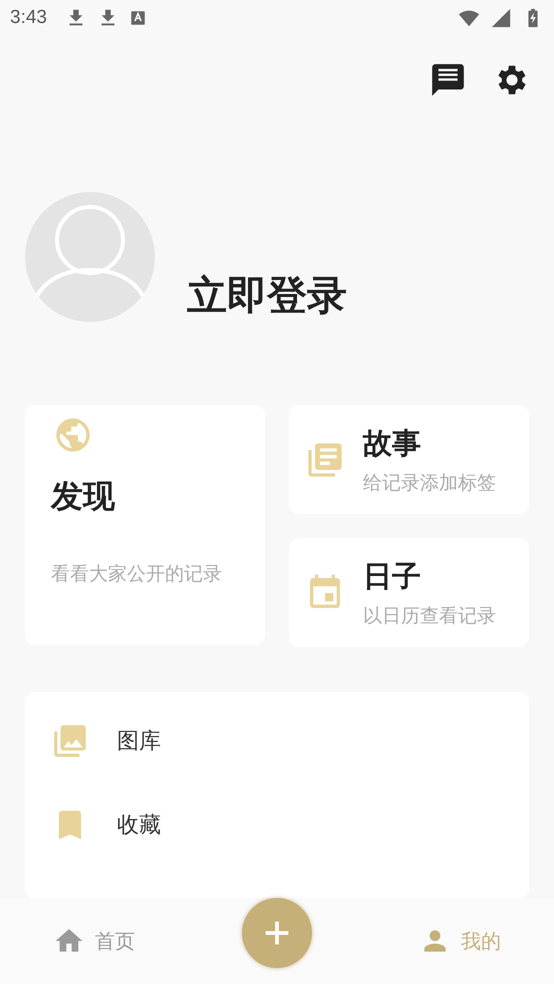  What do you see at coordinates (267, 295) in the screenshot?
I see `login-link: 立即登录` at bounding box center [267, 295].